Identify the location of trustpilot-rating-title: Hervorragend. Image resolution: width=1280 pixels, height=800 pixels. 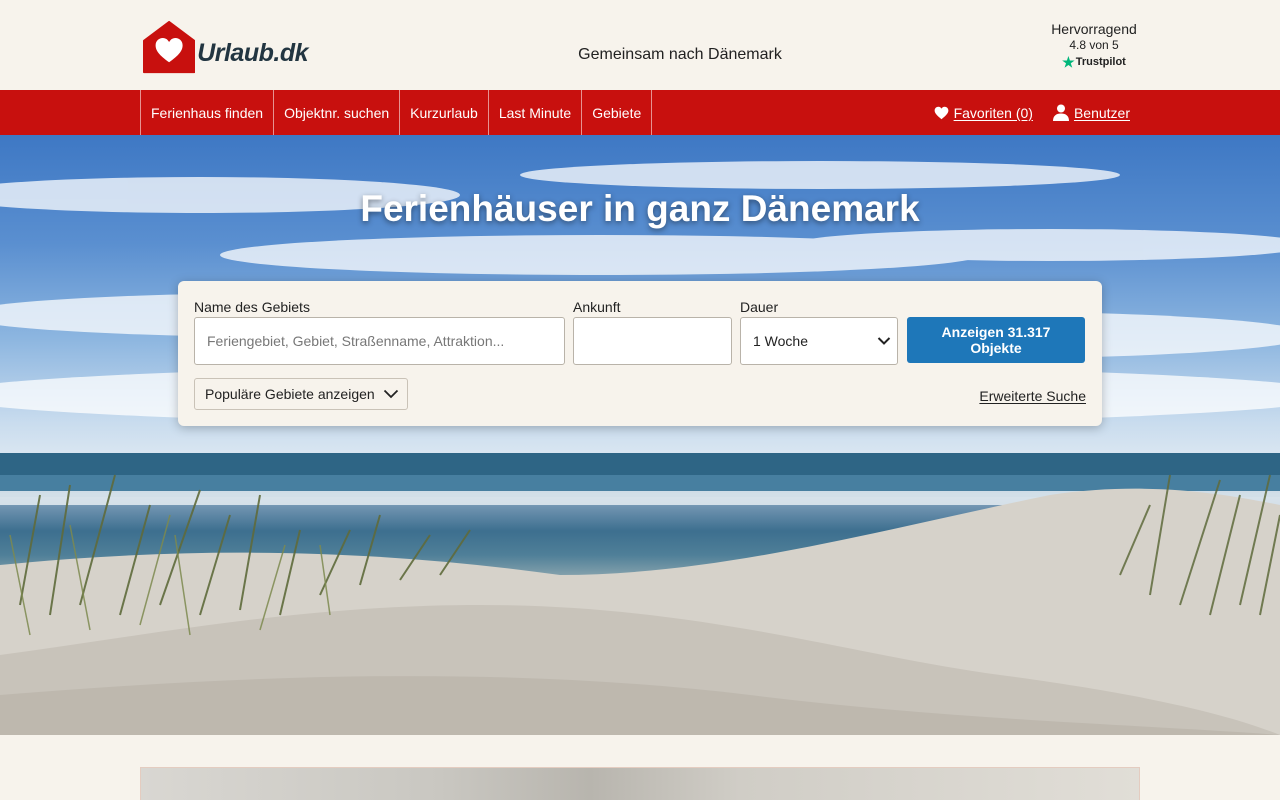
(1094, 29).